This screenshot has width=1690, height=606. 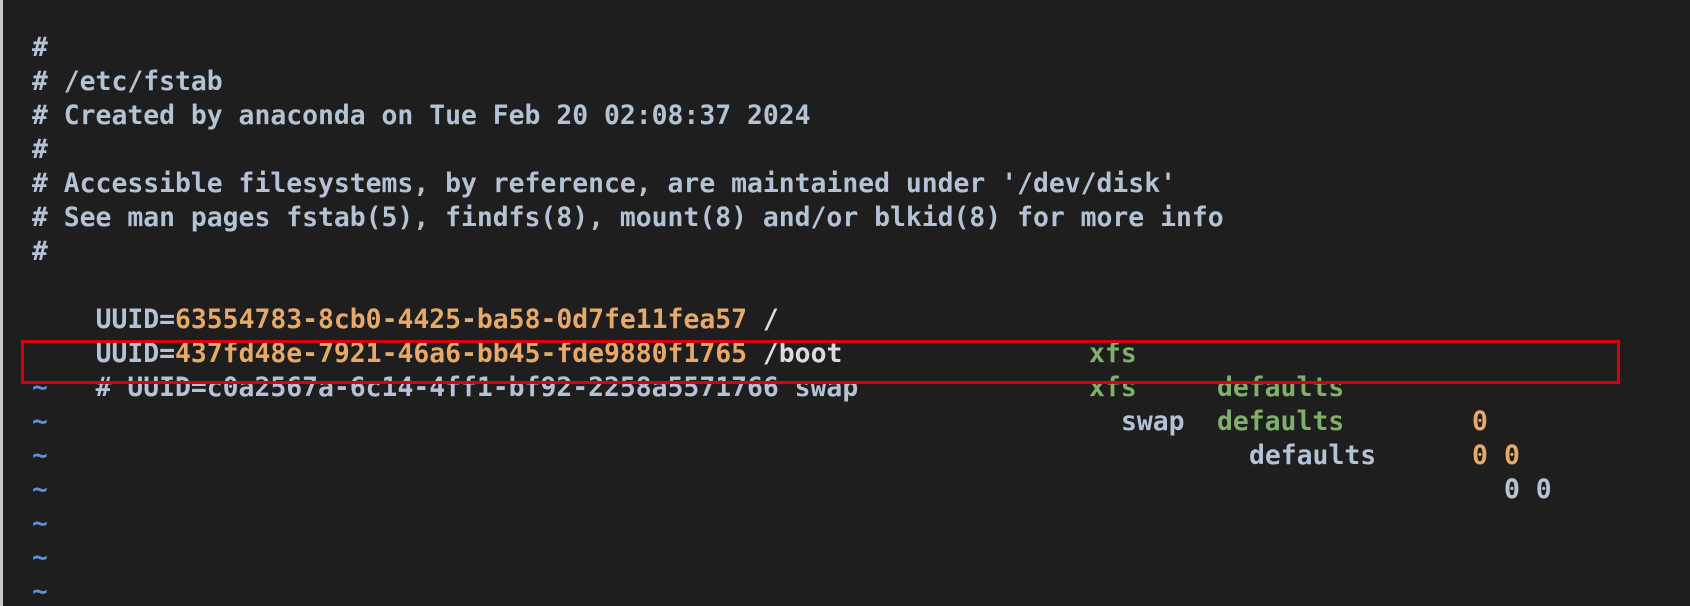 What do you see at coordinates (1153, 421) in the screenshot?
I see `swap-fs-type: swap` at bounding box center [1153, 421].